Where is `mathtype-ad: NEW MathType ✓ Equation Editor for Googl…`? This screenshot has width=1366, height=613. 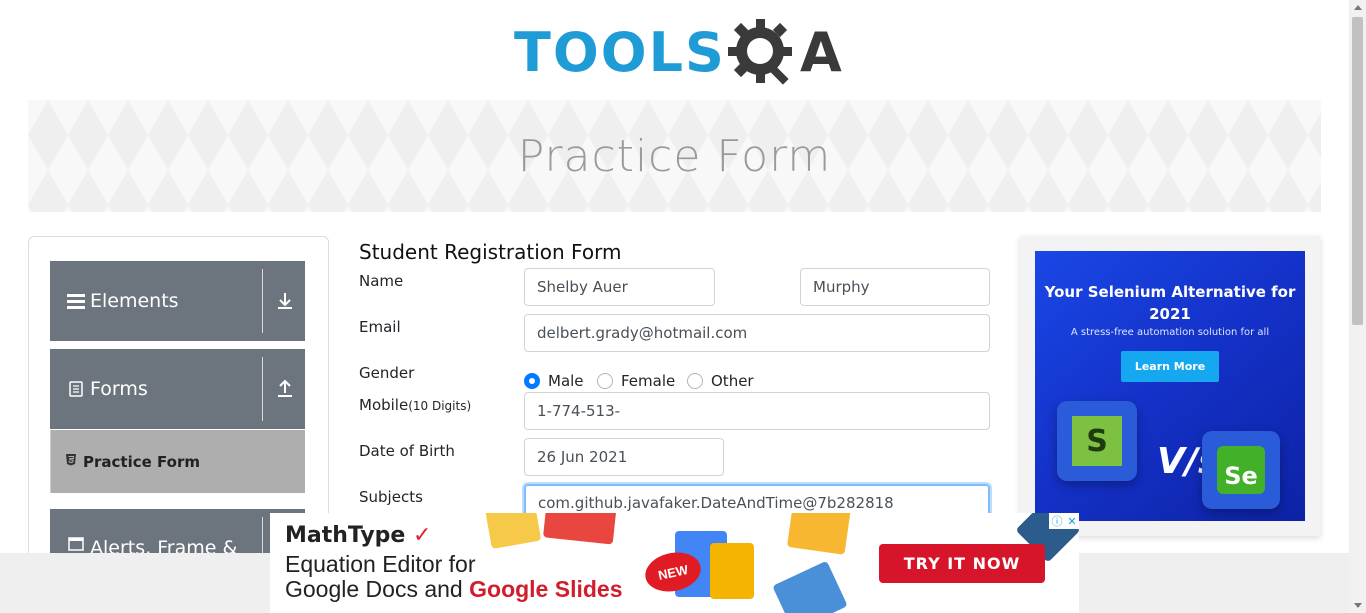
mathtype-ad: NEW MathType ✓ Equation Editor for Googl… is located at coordinates (674, 563).